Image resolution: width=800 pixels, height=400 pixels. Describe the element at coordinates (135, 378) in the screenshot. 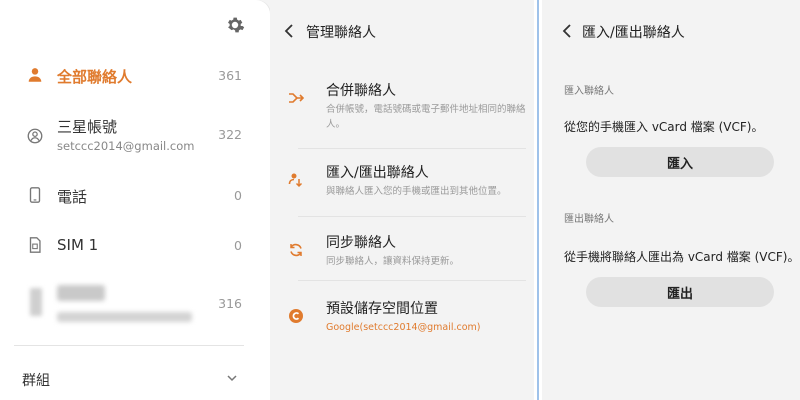

I see `groups-row: 群組` at that location.